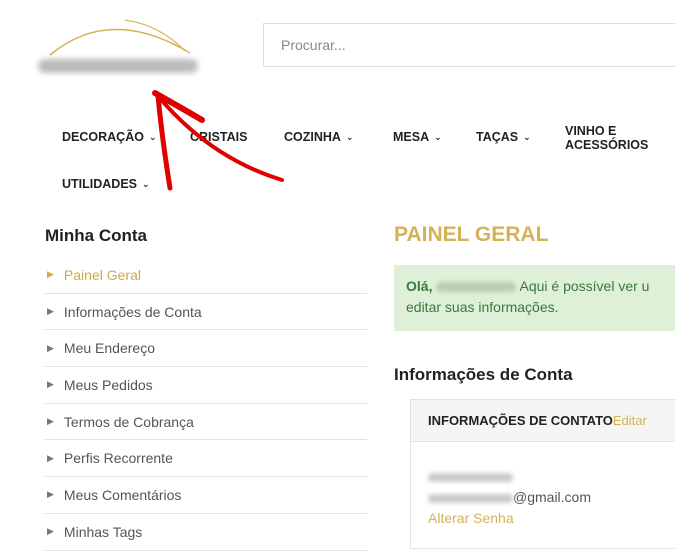 This screenshot has width=675, height=553. Describe the element at coordinates (109, 348) in the screenshot. I see `sidebar-item-label: Meu Endereço` at that location.